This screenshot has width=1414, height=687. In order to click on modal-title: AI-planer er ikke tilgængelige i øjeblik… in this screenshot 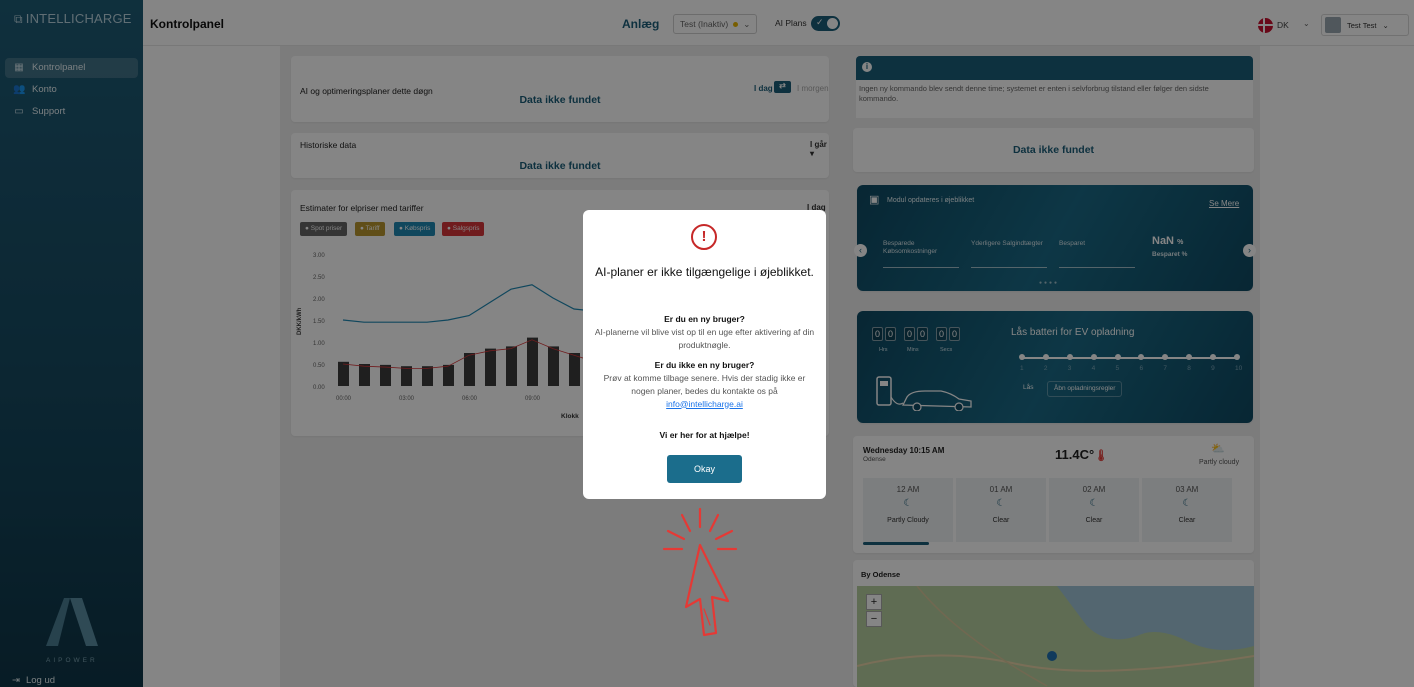, I will do `click(704, 272)`.